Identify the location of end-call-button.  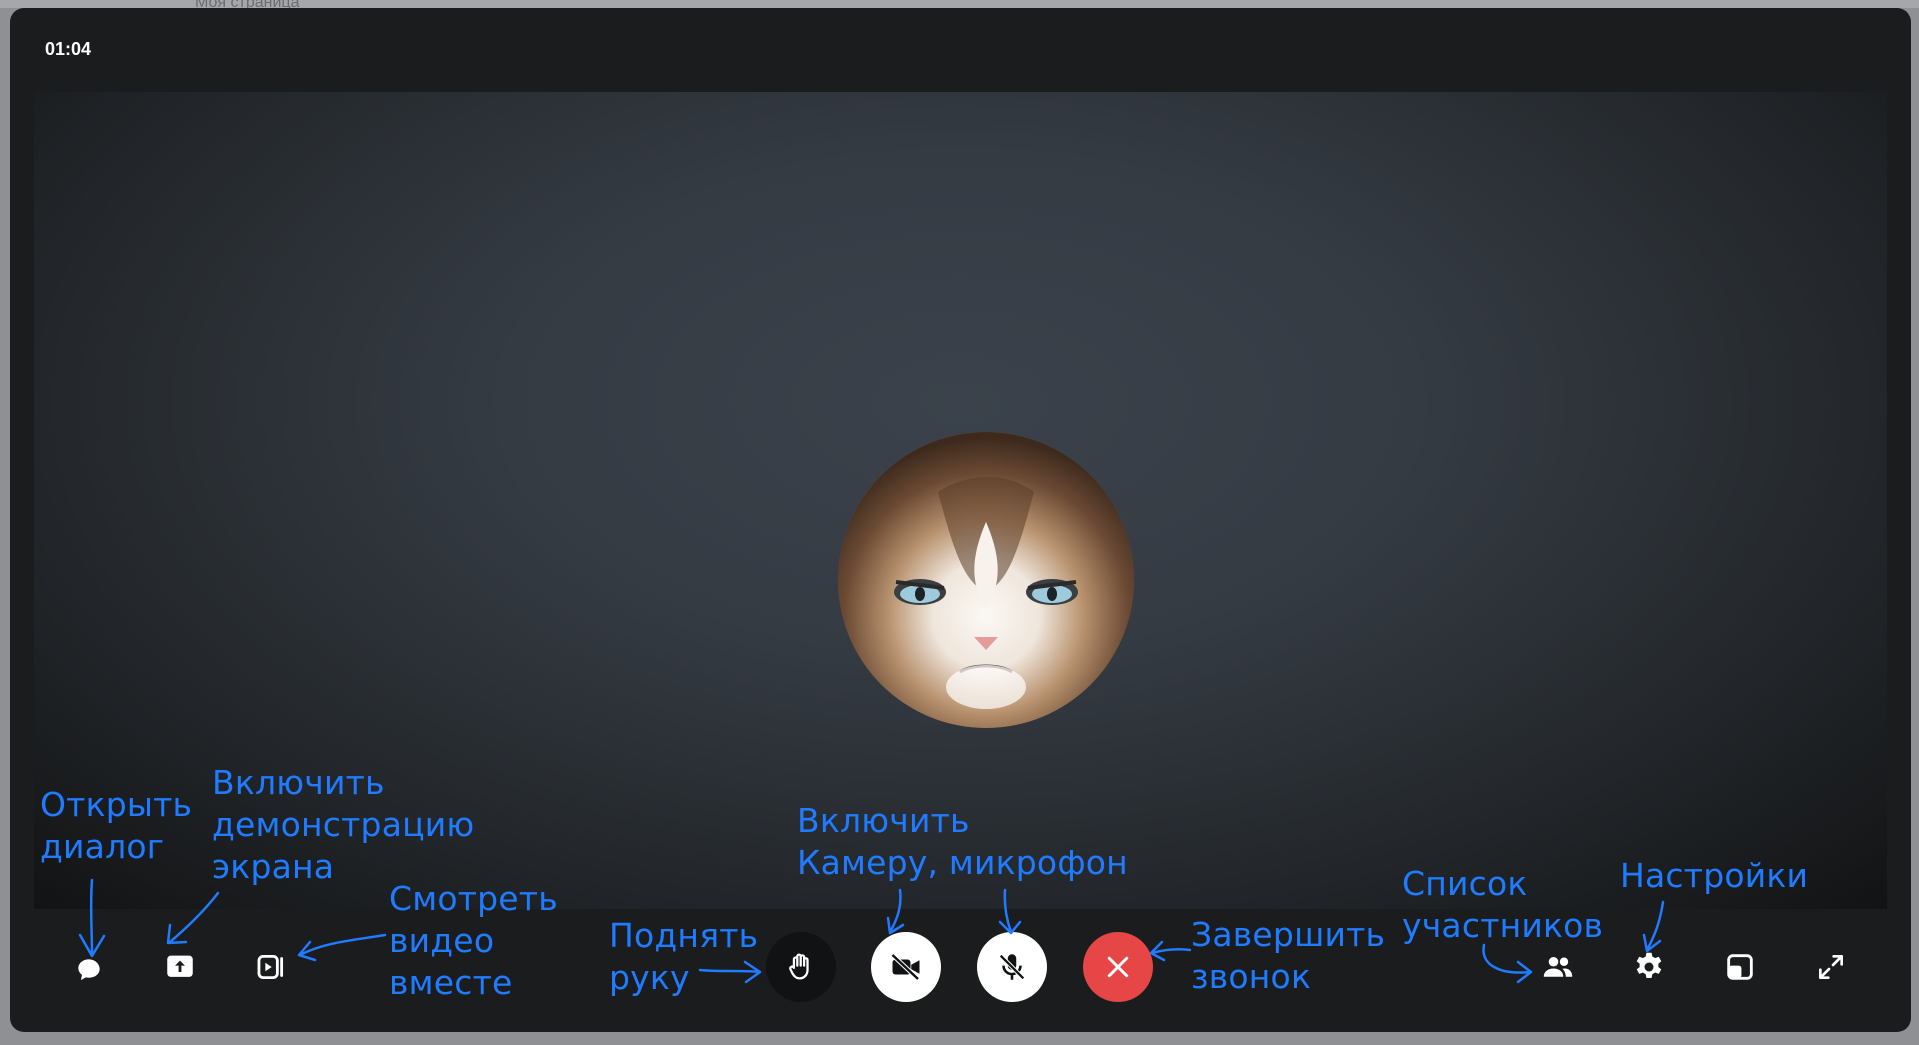
(1118, 967).